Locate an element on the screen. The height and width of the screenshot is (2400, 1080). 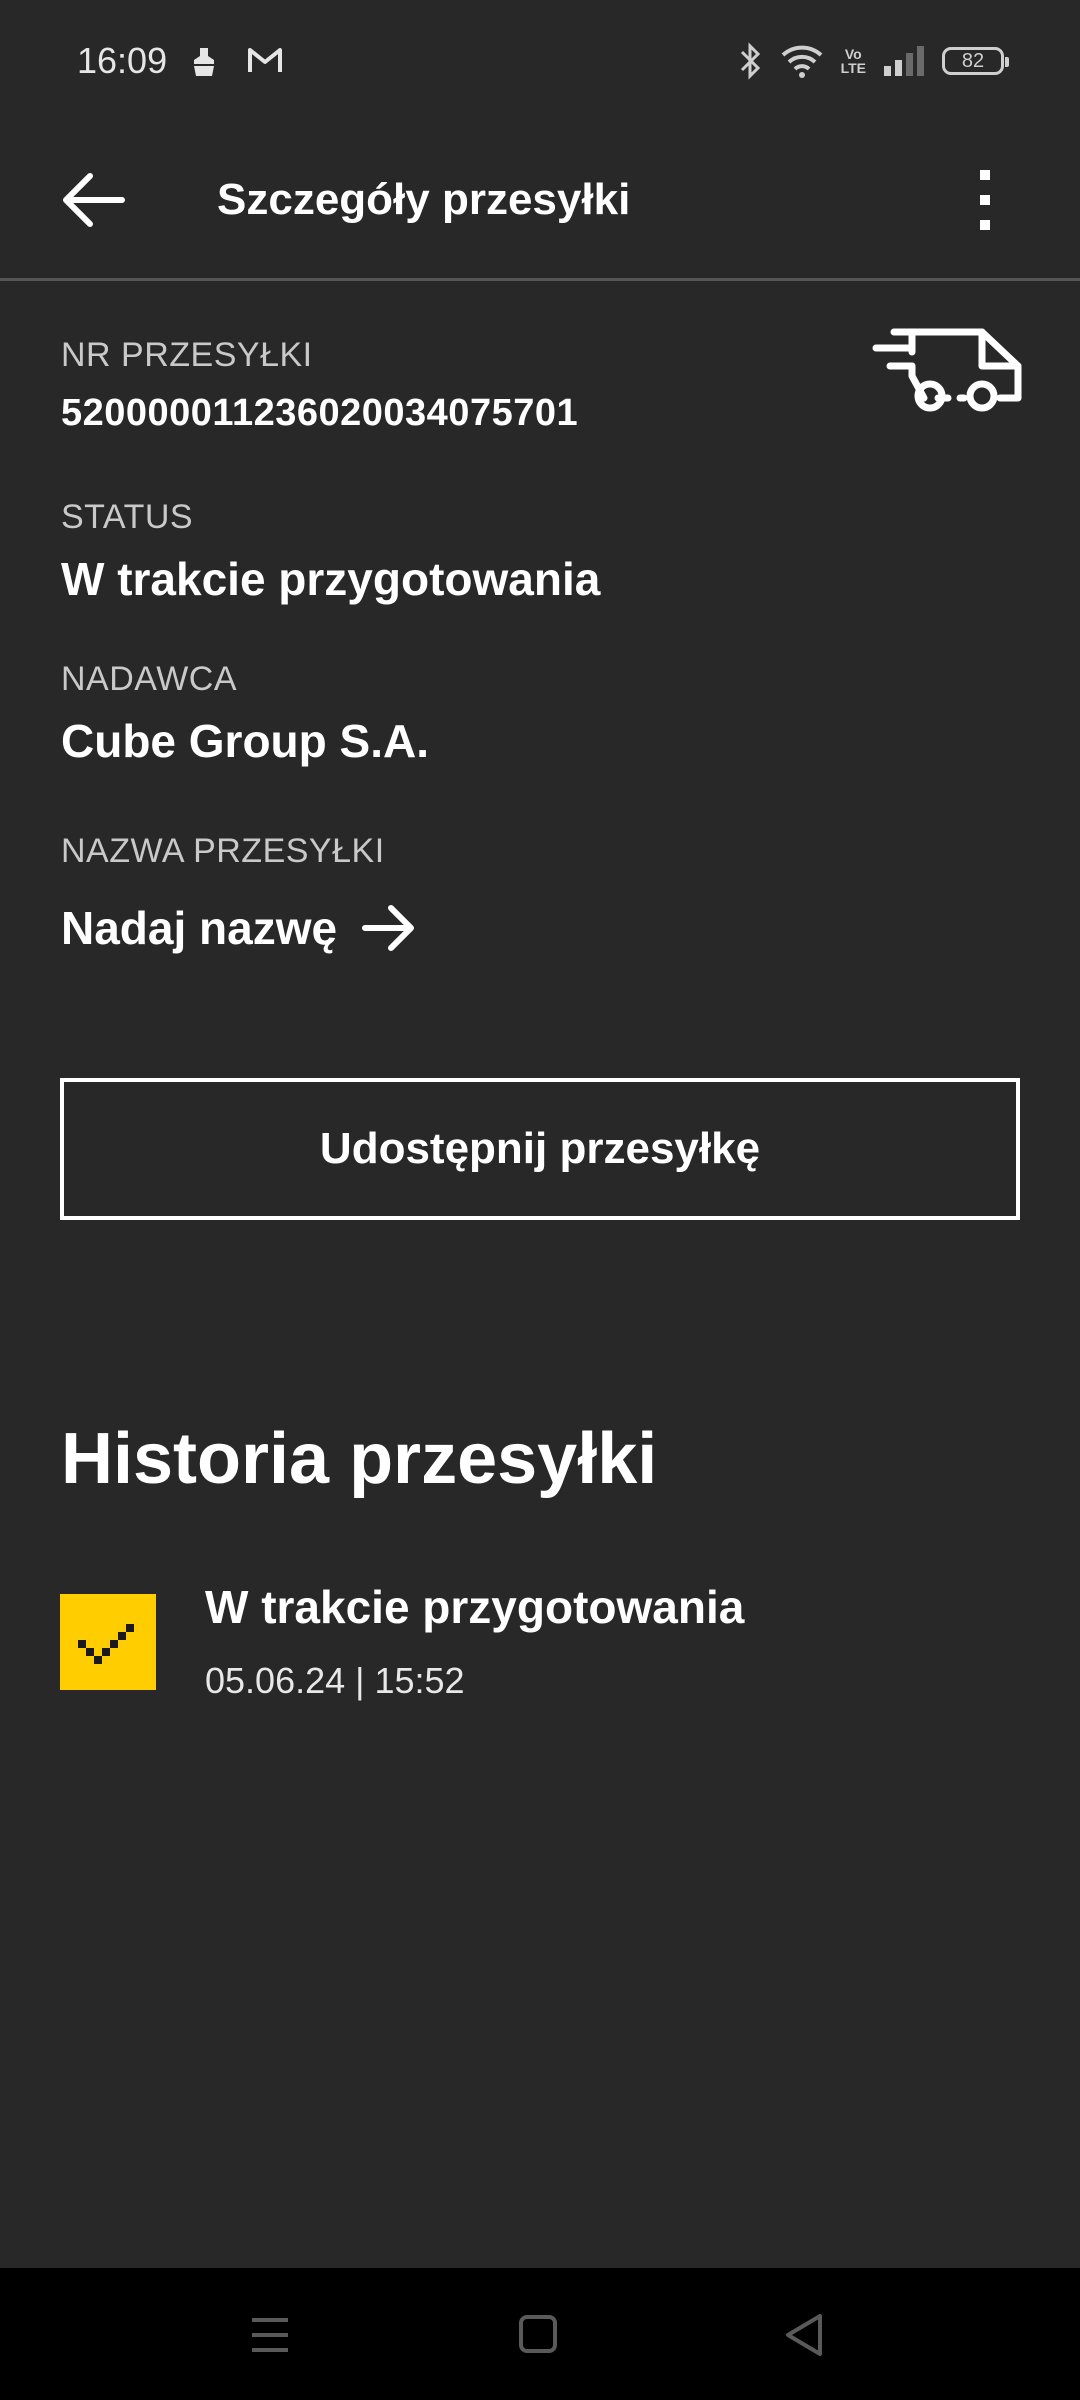
home-square-icon is located at coordinates (538, 2334).